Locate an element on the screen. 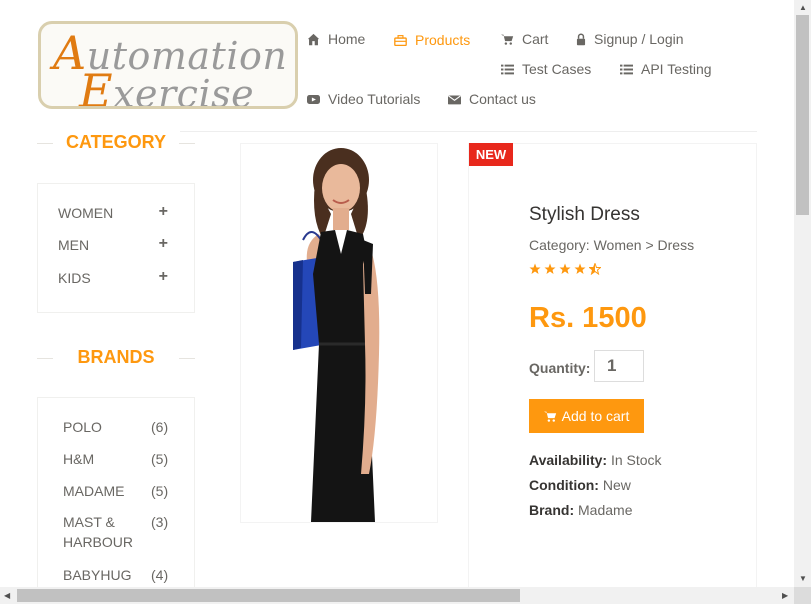  quantity-label: Quantity: is located at coordinates (560, 368).